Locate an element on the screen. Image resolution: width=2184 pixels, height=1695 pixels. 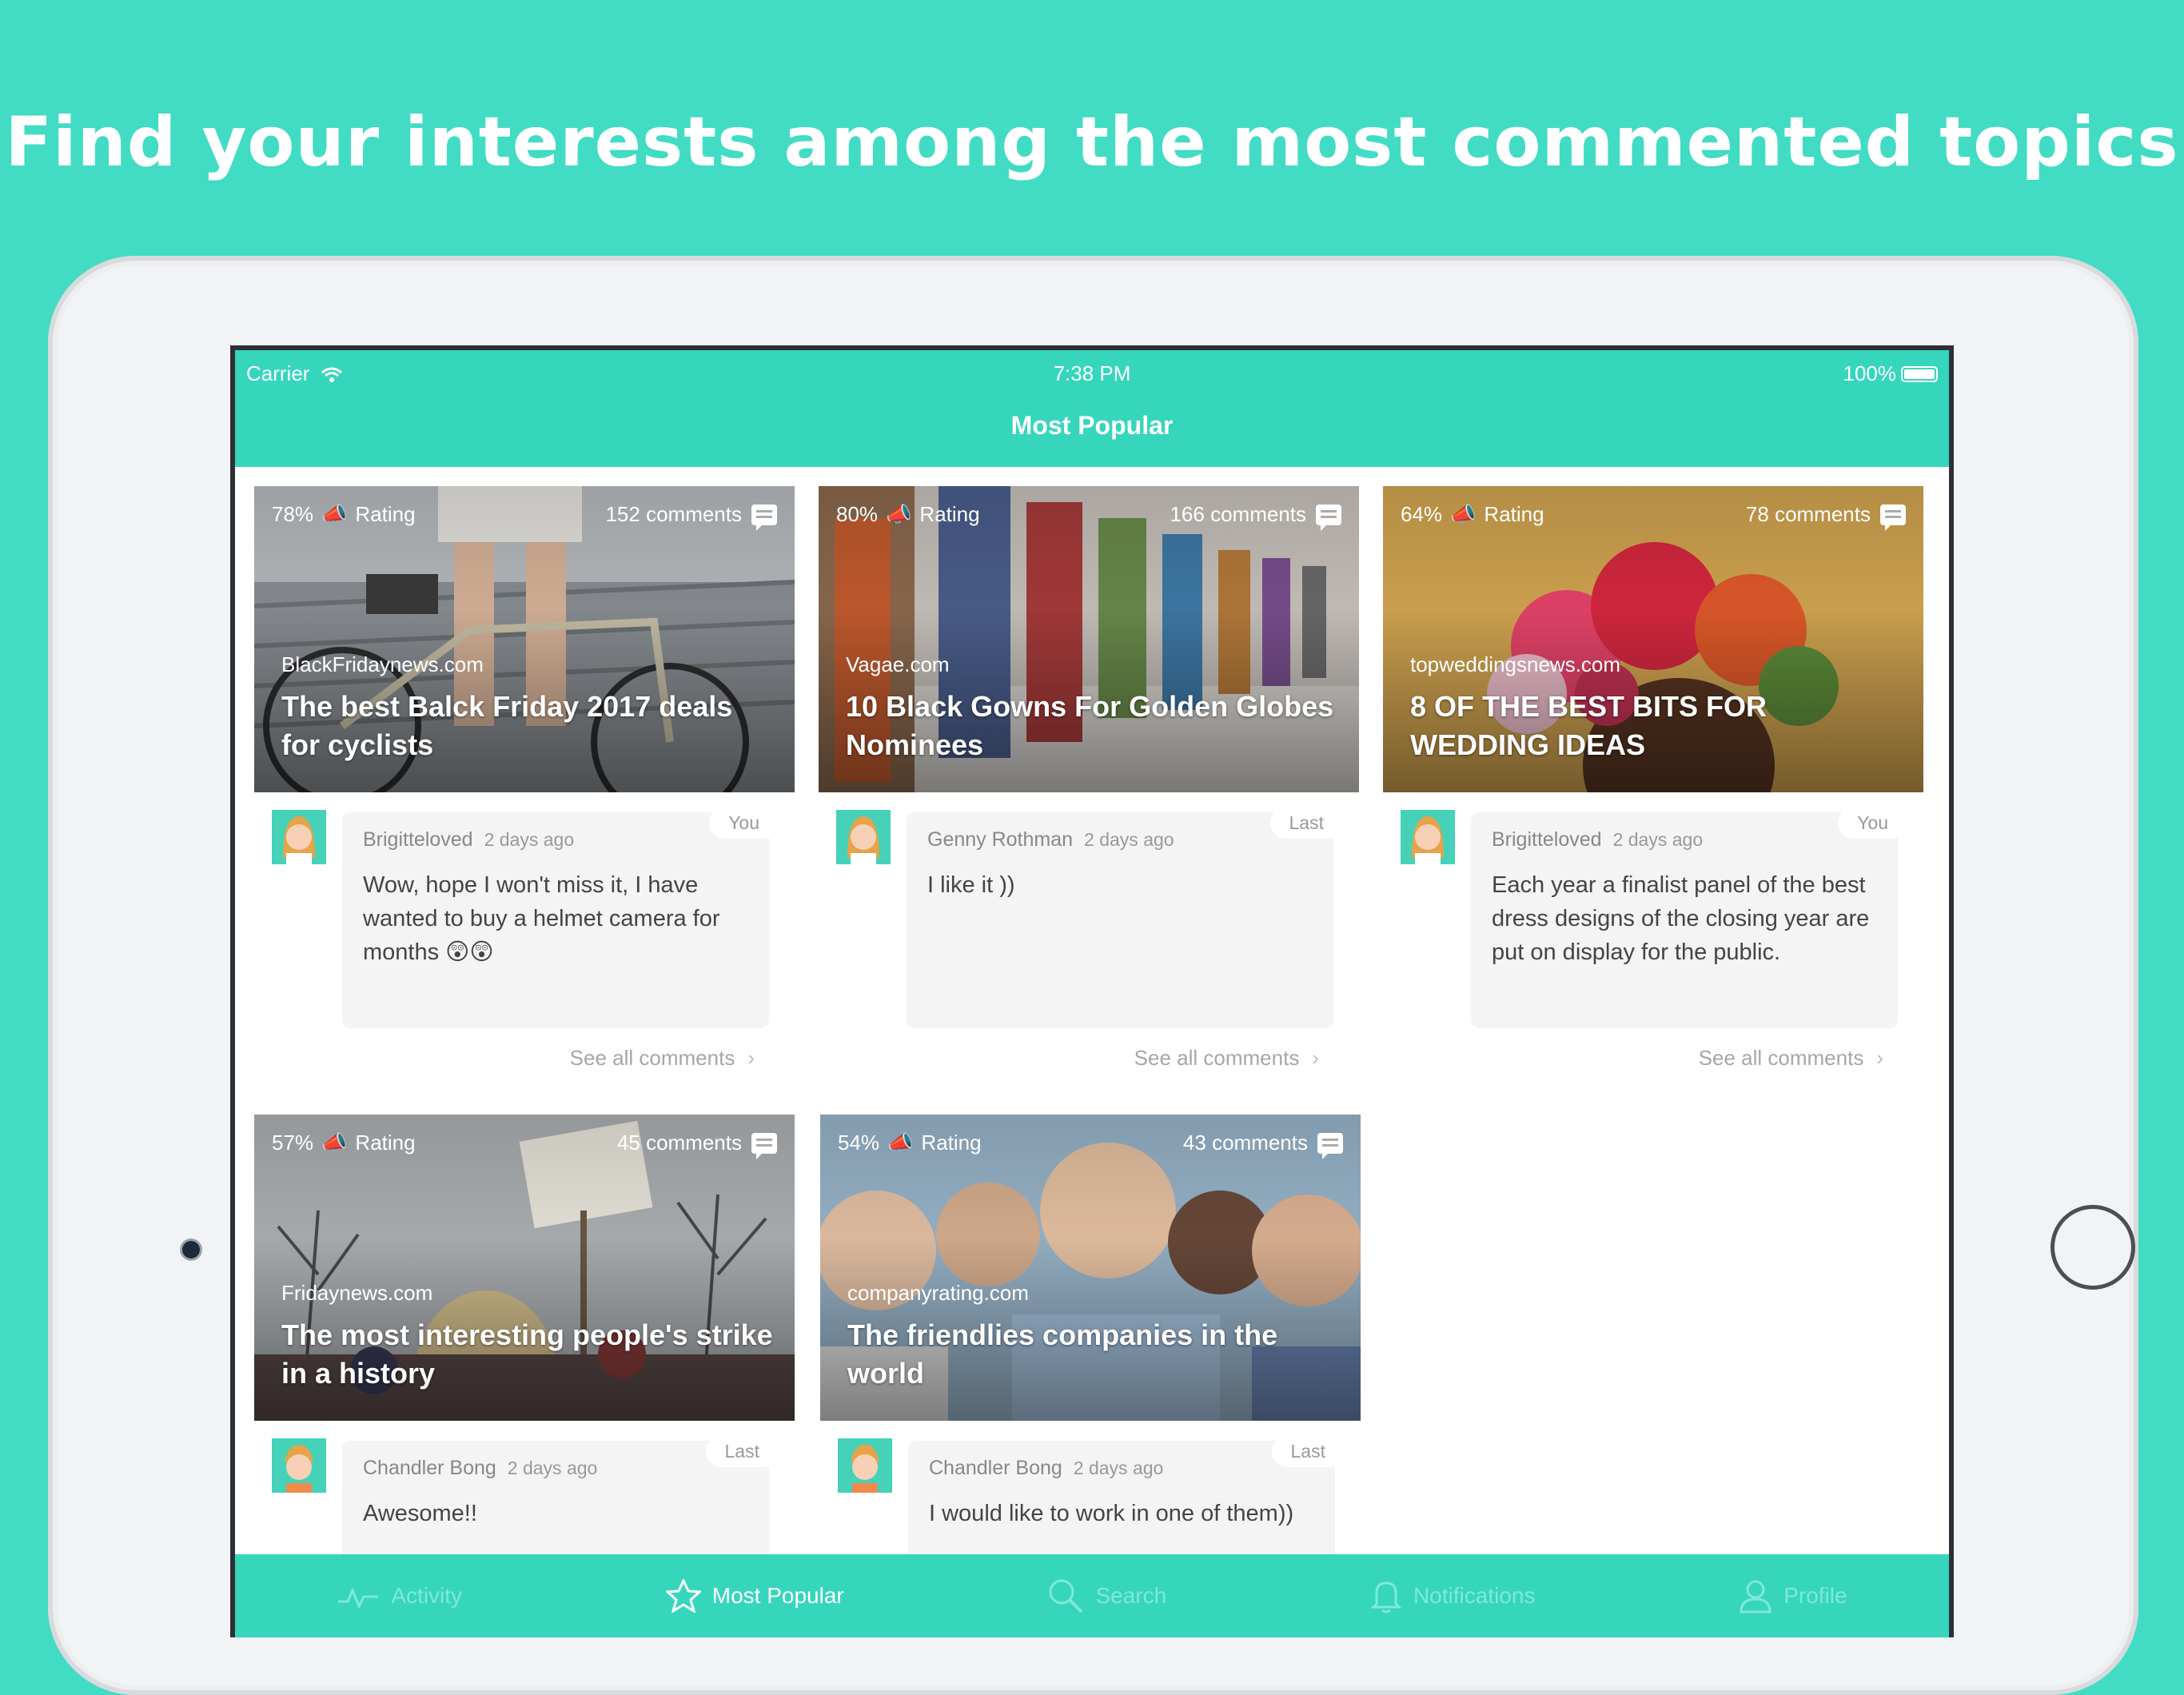
comments-label: 78 comments is located at coordinates (1808, 514).